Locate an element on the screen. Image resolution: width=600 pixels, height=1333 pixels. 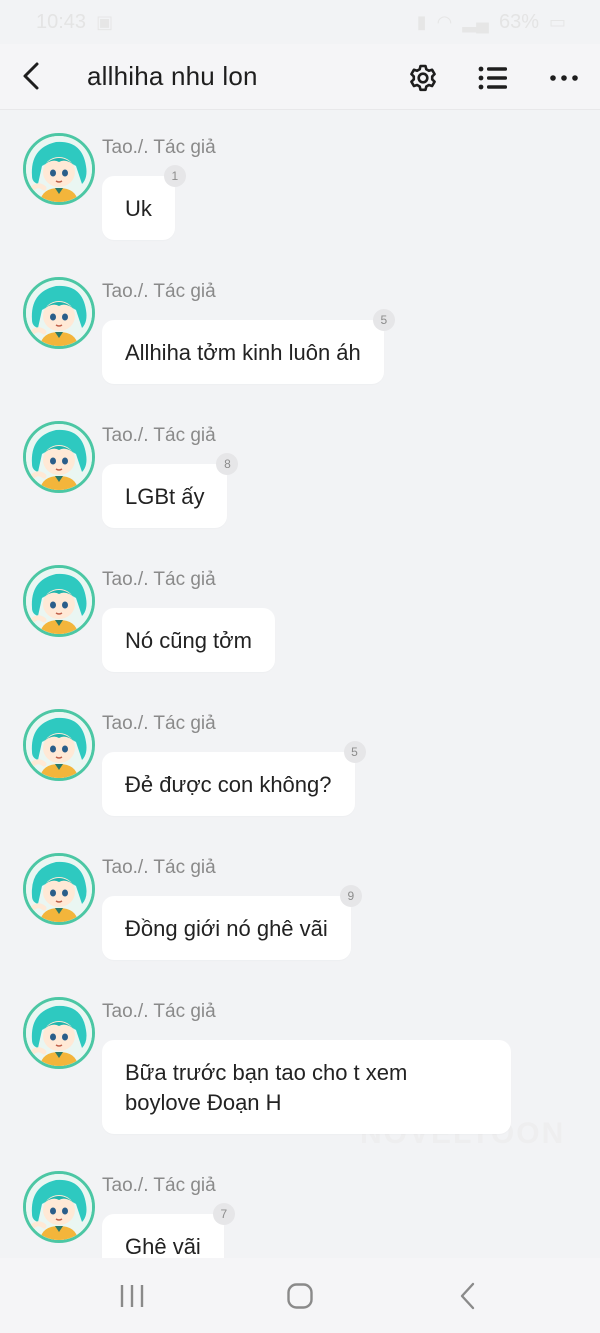
message-bubble: Allhiha tởm kinh luôn áh 5 is located at coordinates (248, 346).